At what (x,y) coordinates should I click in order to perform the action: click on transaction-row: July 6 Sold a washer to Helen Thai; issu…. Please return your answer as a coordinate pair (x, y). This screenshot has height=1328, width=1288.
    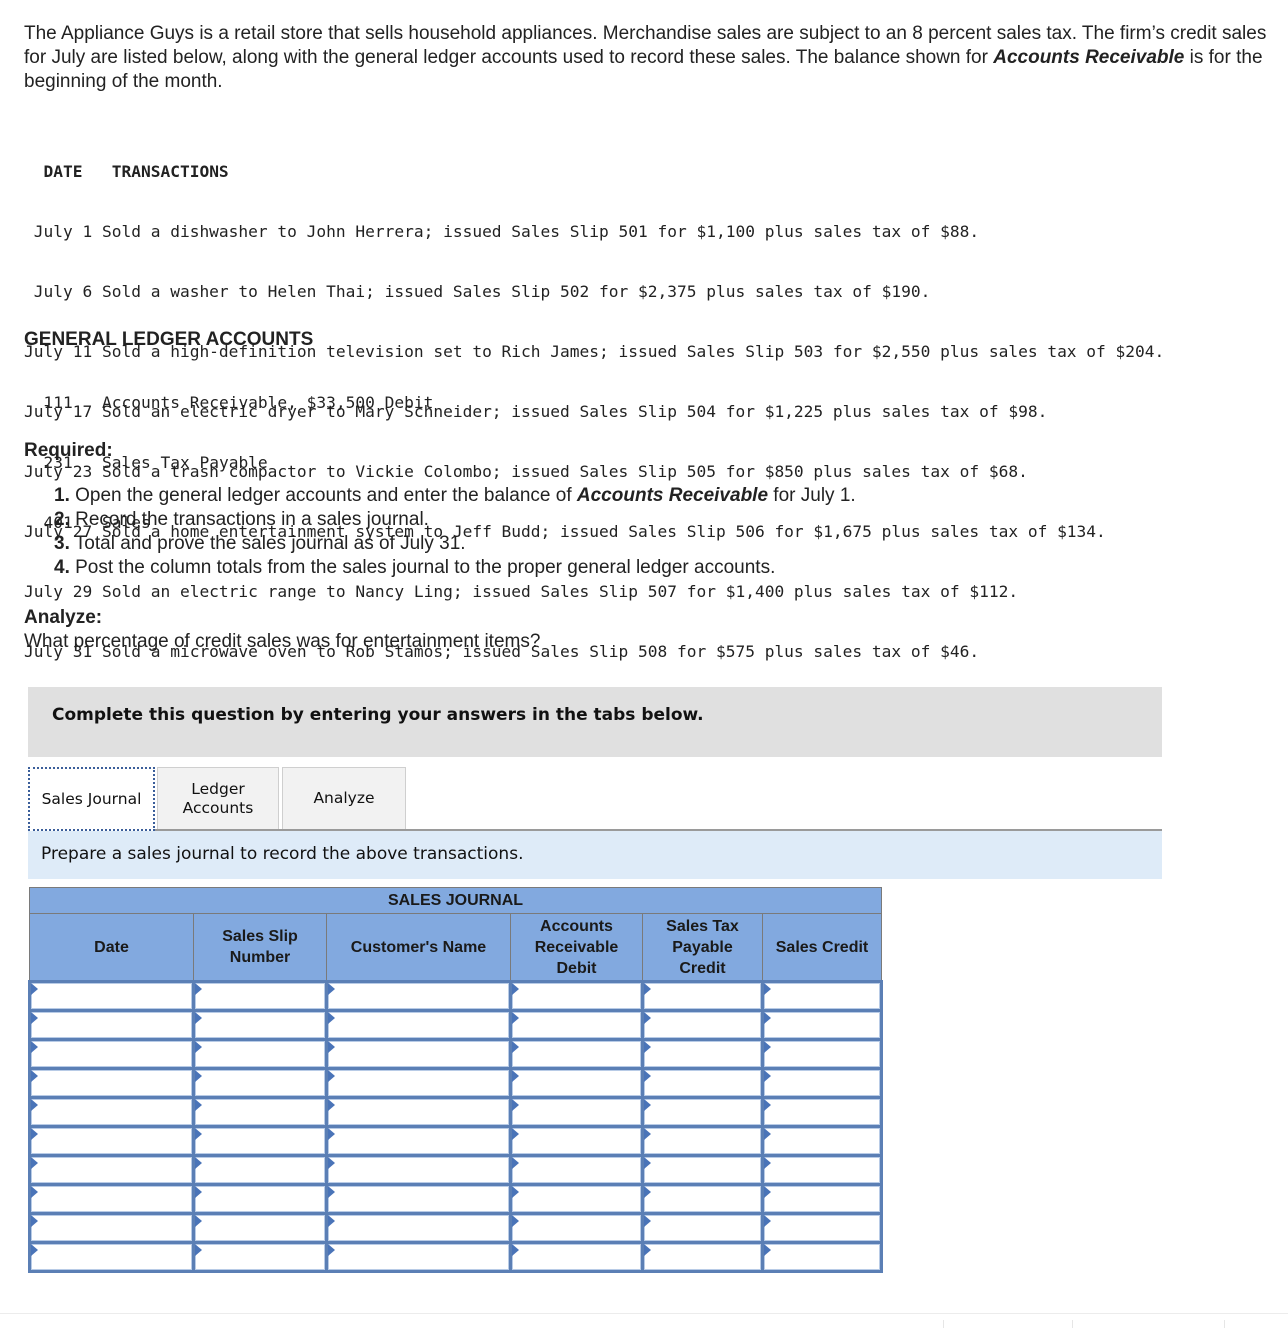
    Looking at the image, I should click on (594, 292).